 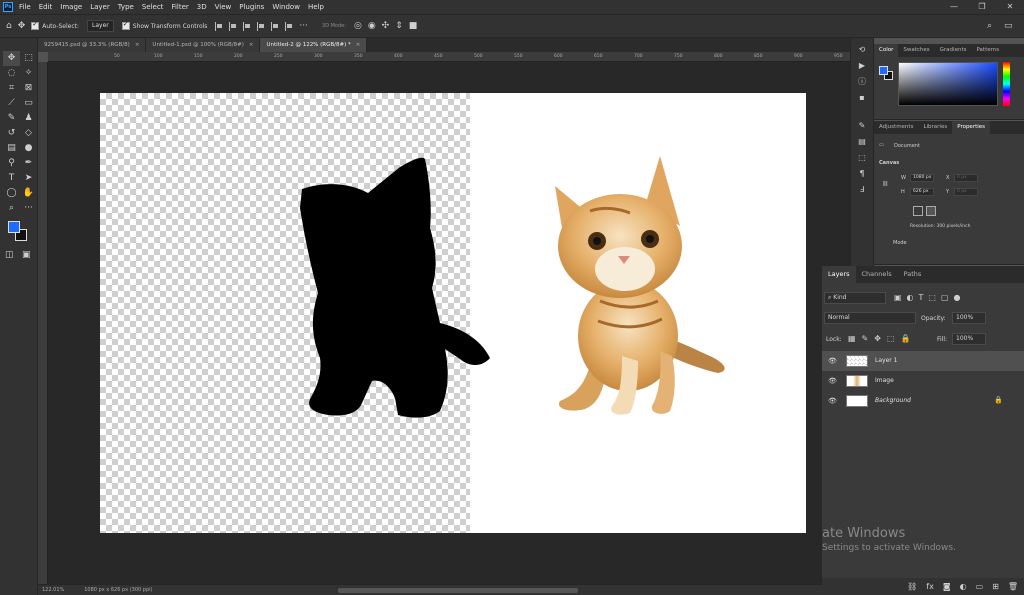 What do you see at coordinates (896, 127) in the screenshot?
I see `tab-adjustments: Adjustments` at bounding box center [896, 127].